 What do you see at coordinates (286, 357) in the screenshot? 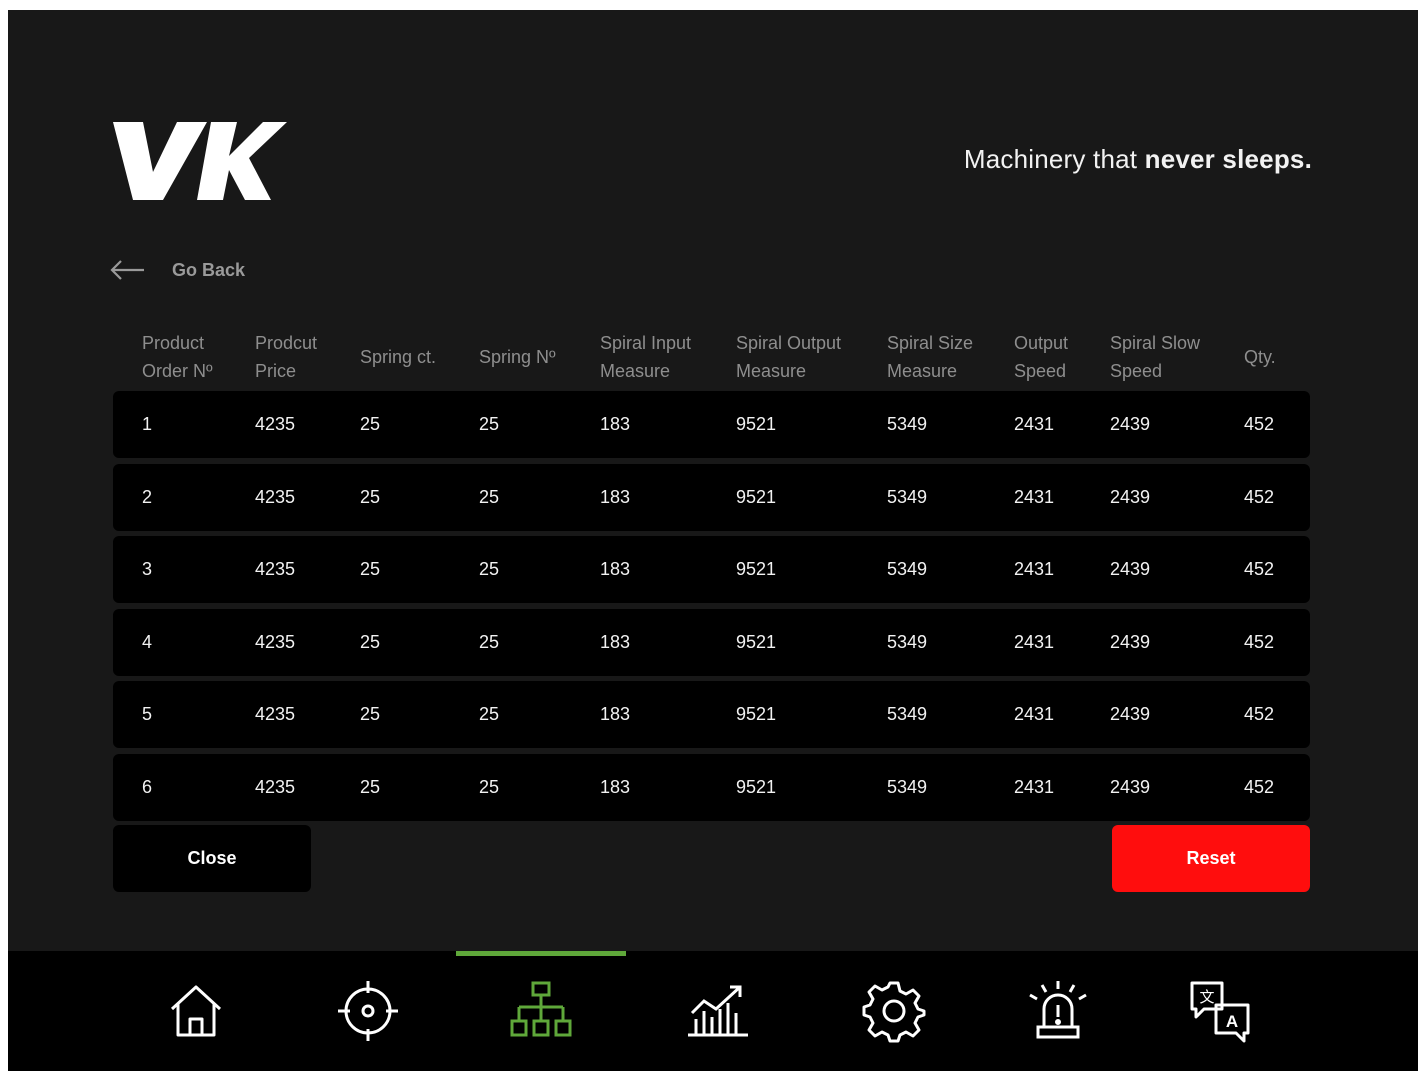
I see `column-header: Prodcut Price` at bounding box center [286, 357].